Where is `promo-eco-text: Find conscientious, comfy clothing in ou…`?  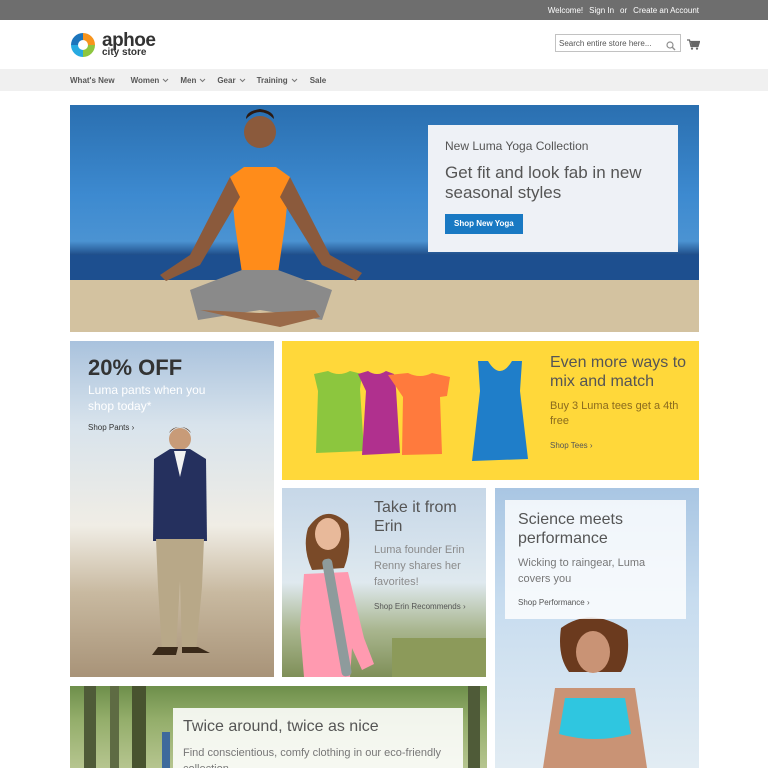
promo-eco-text: Find conscientious, comfy clothing in ou… is located at coordinates (312, 757).